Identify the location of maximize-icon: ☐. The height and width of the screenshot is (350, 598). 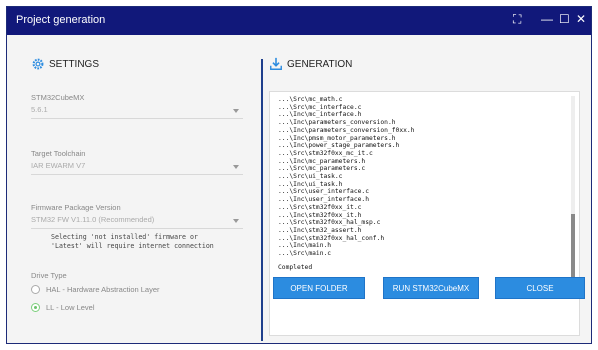
(564, 19).